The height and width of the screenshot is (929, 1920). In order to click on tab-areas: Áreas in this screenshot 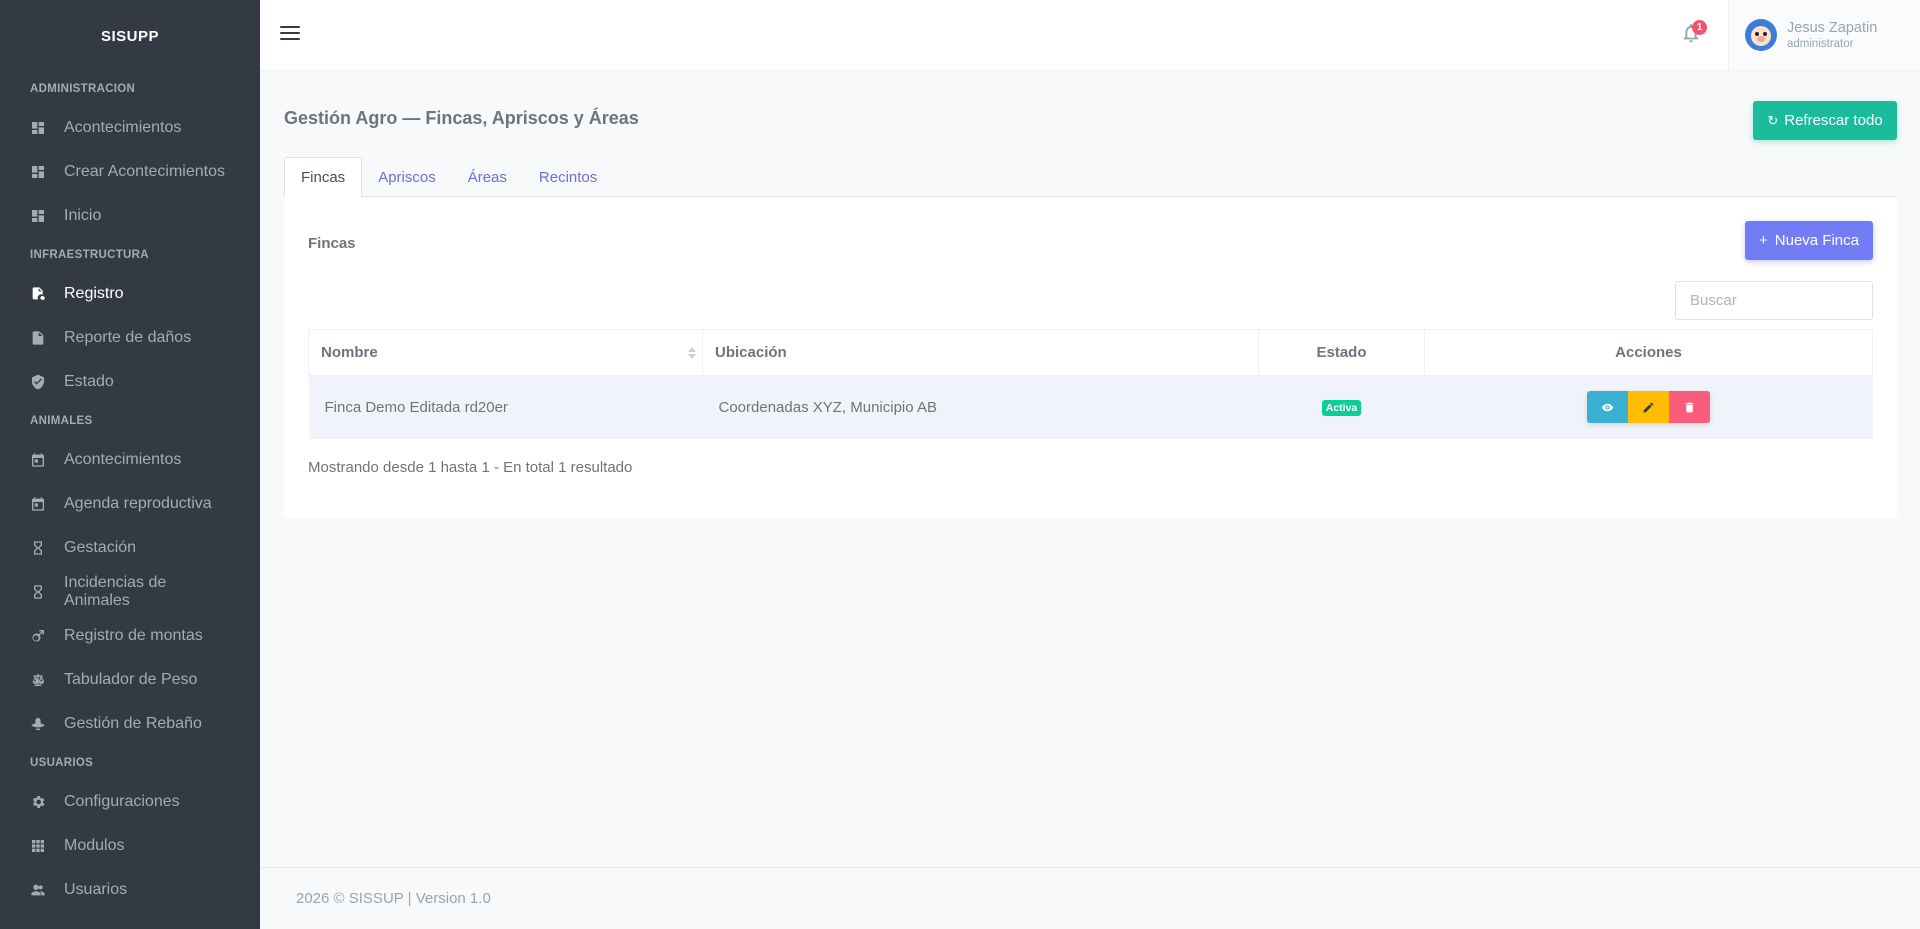, I will do `click(487, 177)`.